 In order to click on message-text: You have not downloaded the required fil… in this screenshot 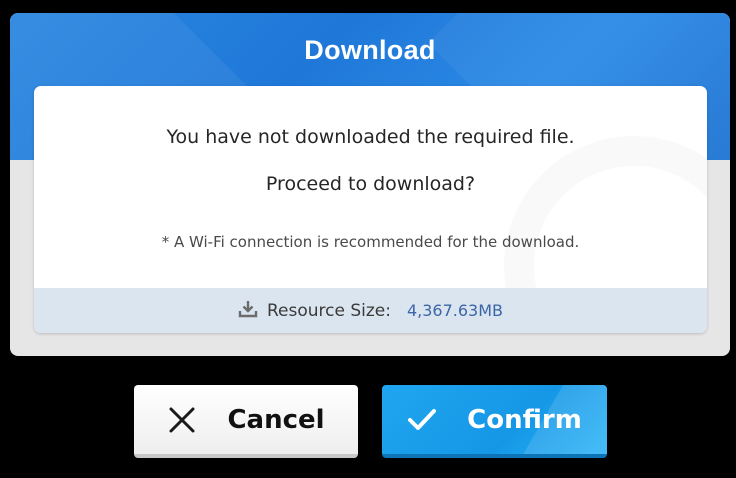, I will do `click(370, 137)`.